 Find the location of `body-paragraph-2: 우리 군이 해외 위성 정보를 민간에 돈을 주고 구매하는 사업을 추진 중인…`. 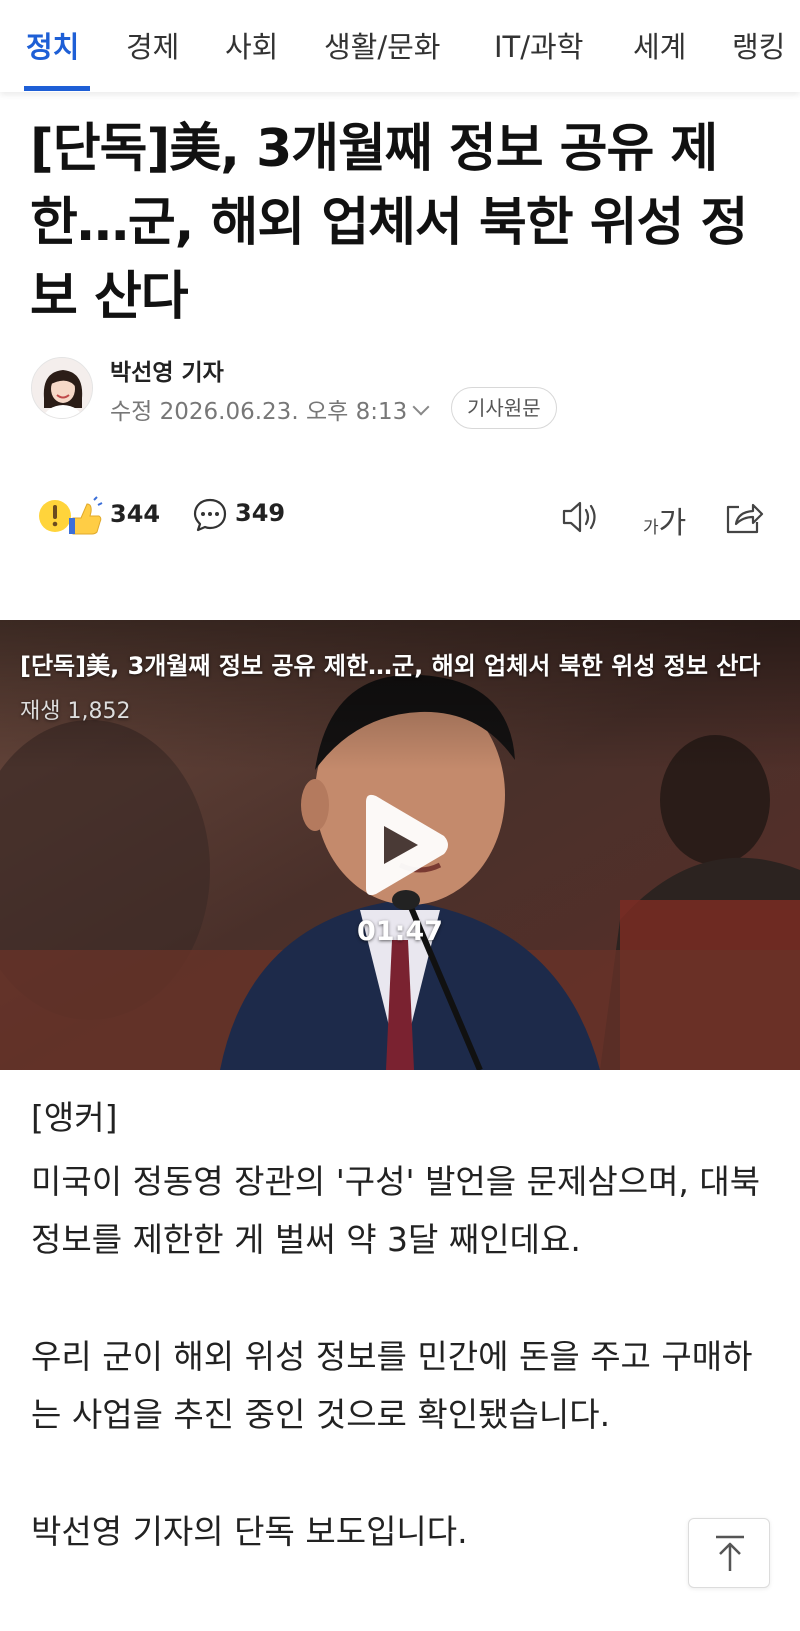

body-paragraph-2: 우리 군이 해외 위성 정보를 민간에 돈을 주고 구매하는 사업을 추진 중인… is located at coordinates (392, 1385).